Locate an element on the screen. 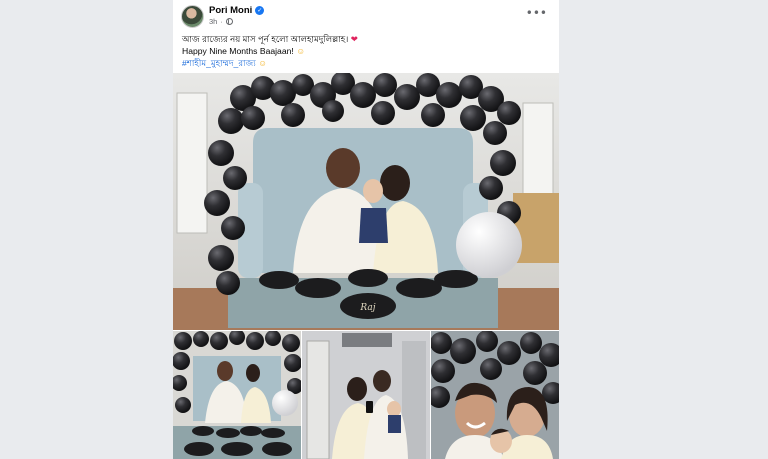  post-time: 3h is located at coordinates (213, 21).